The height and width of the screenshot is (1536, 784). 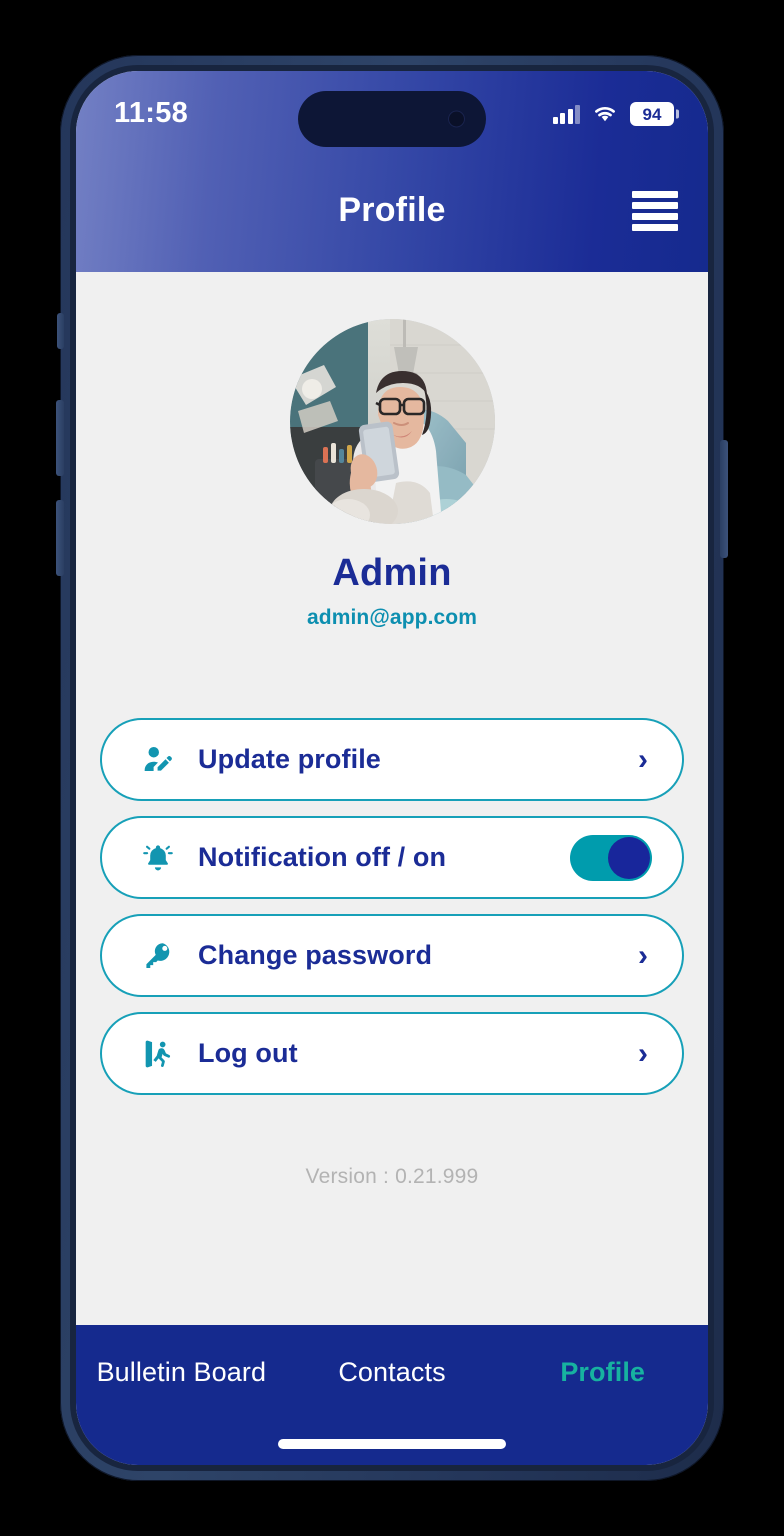 I want to click on menu-item-label: Change password, so click(x=315, y=955).